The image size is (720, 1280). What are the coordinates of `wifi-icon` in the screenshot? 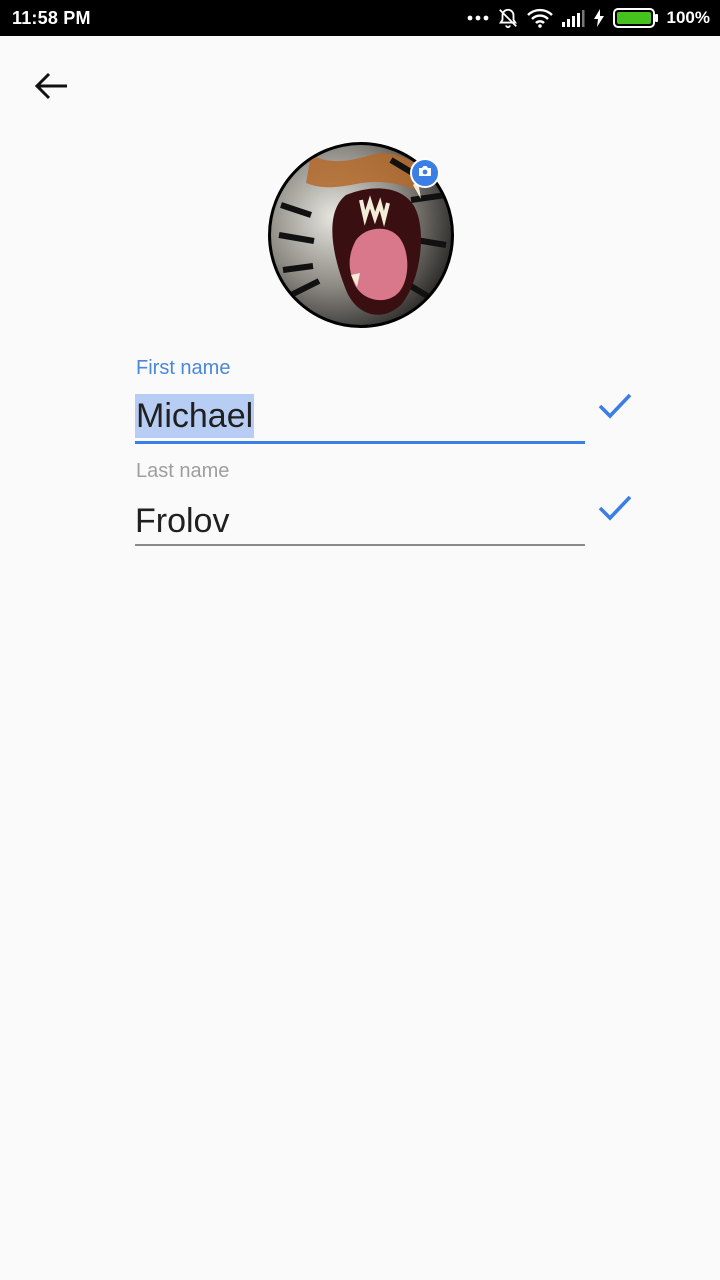 It's located at (539, 18).